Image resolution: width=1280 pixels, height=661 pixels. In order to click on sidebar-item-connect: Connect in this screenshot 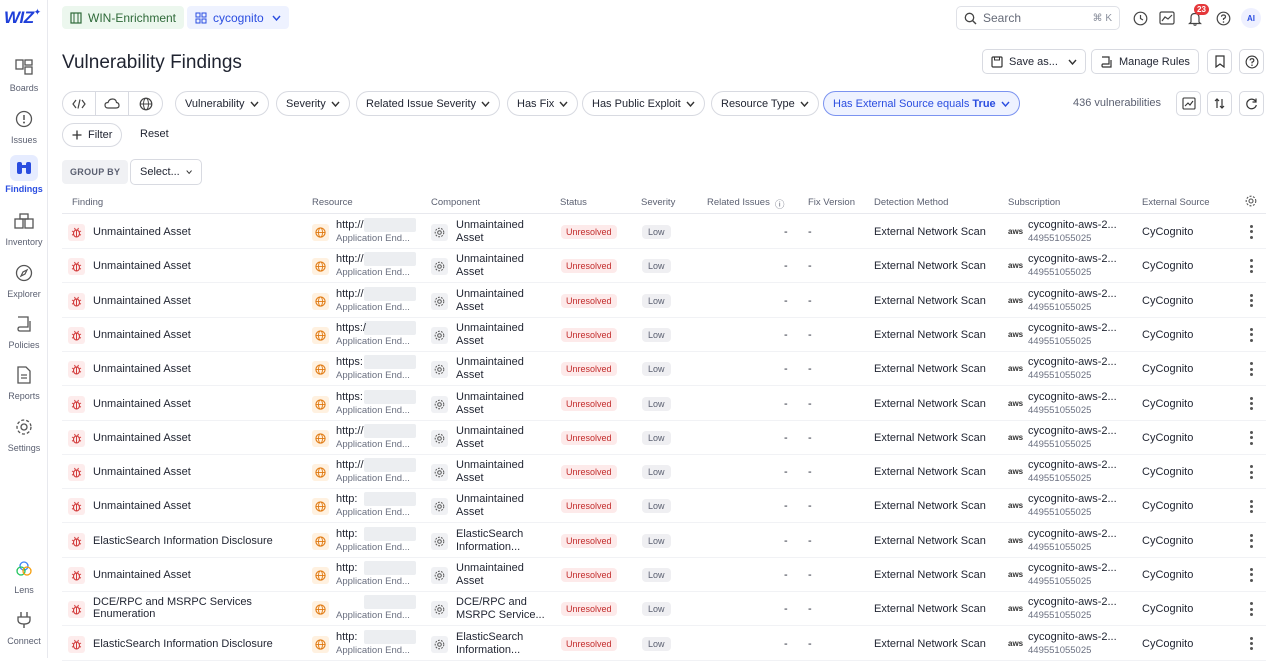, I will do `click(24, 630)`.